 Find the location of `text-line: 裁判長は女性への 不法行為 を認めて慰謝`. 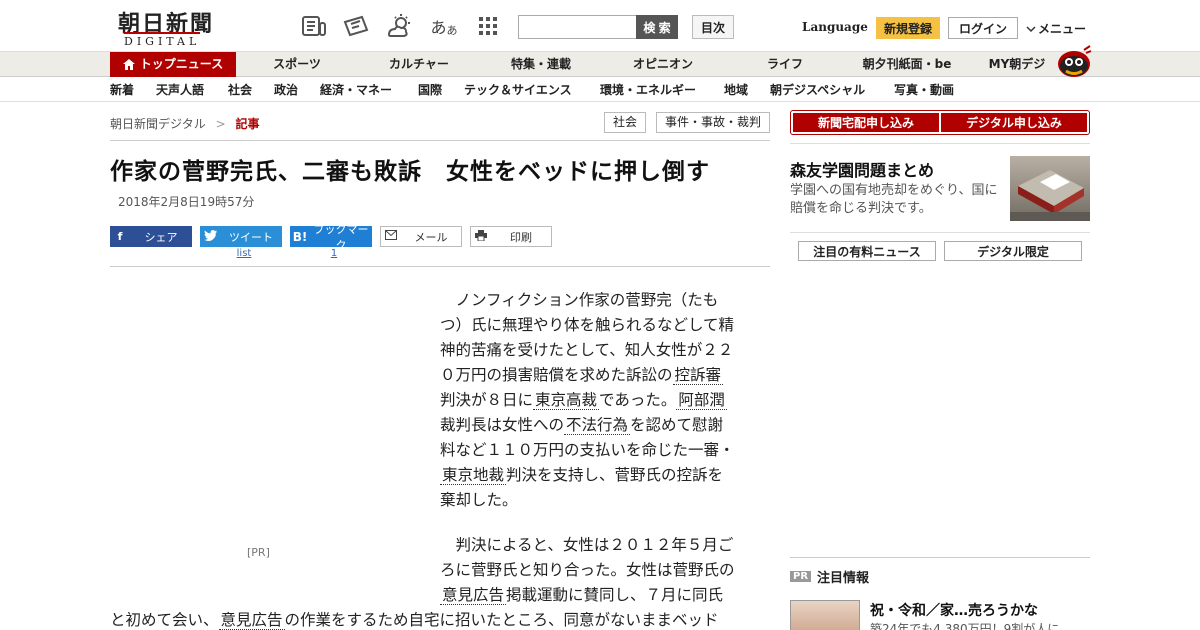

text-line: 裁判長は女性への 不法行為 を認めて慰謝 is located at coordinates (597, 425).